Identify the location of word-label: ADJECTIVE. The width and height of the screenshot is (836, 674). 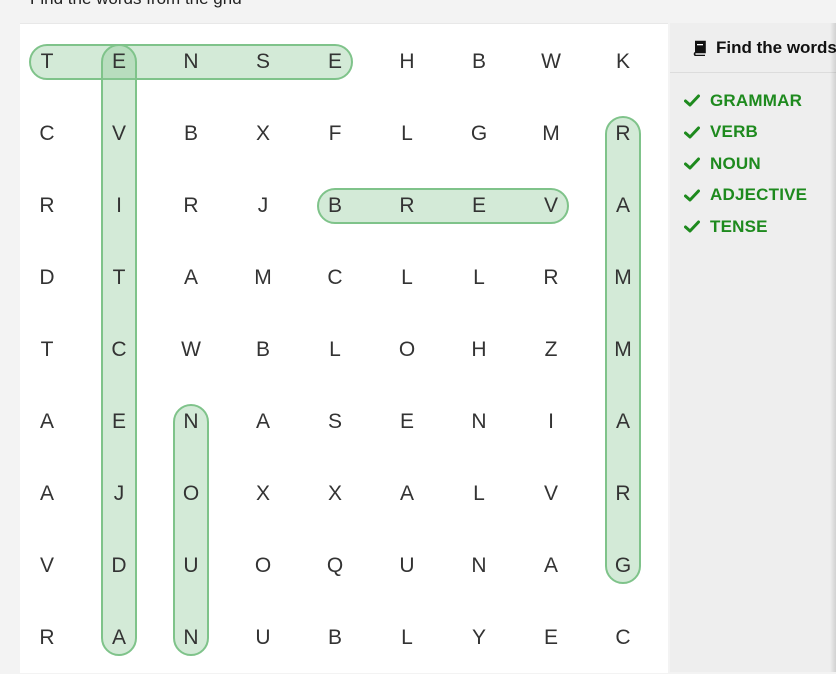
(759, 195).